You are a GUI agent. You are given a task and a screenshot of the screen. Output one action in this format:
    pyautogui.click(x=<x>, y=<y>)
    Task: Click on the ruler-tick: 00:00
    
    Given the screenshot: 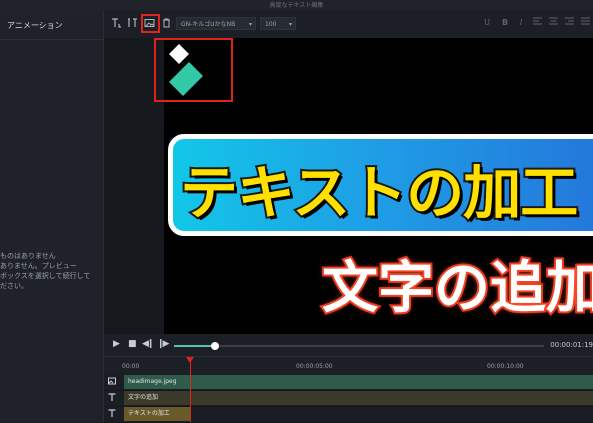 What is the action you would take?
    pyautogui.click(x=131, y=366)
    